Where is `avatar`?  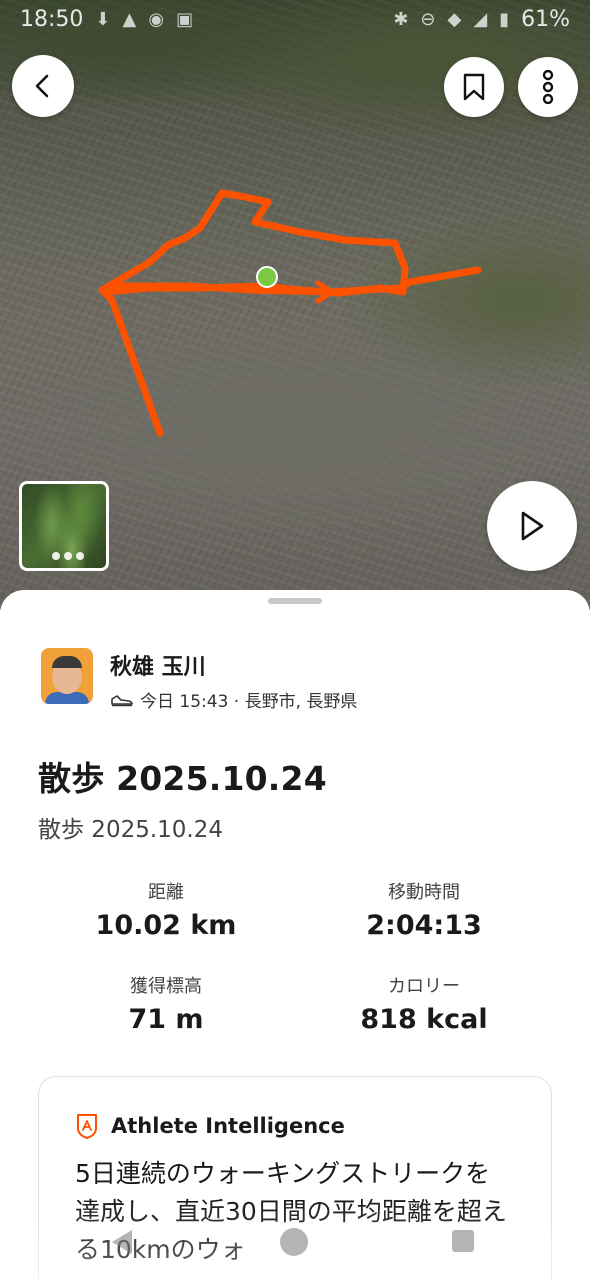 avatar is located at coordinates (67, 676).